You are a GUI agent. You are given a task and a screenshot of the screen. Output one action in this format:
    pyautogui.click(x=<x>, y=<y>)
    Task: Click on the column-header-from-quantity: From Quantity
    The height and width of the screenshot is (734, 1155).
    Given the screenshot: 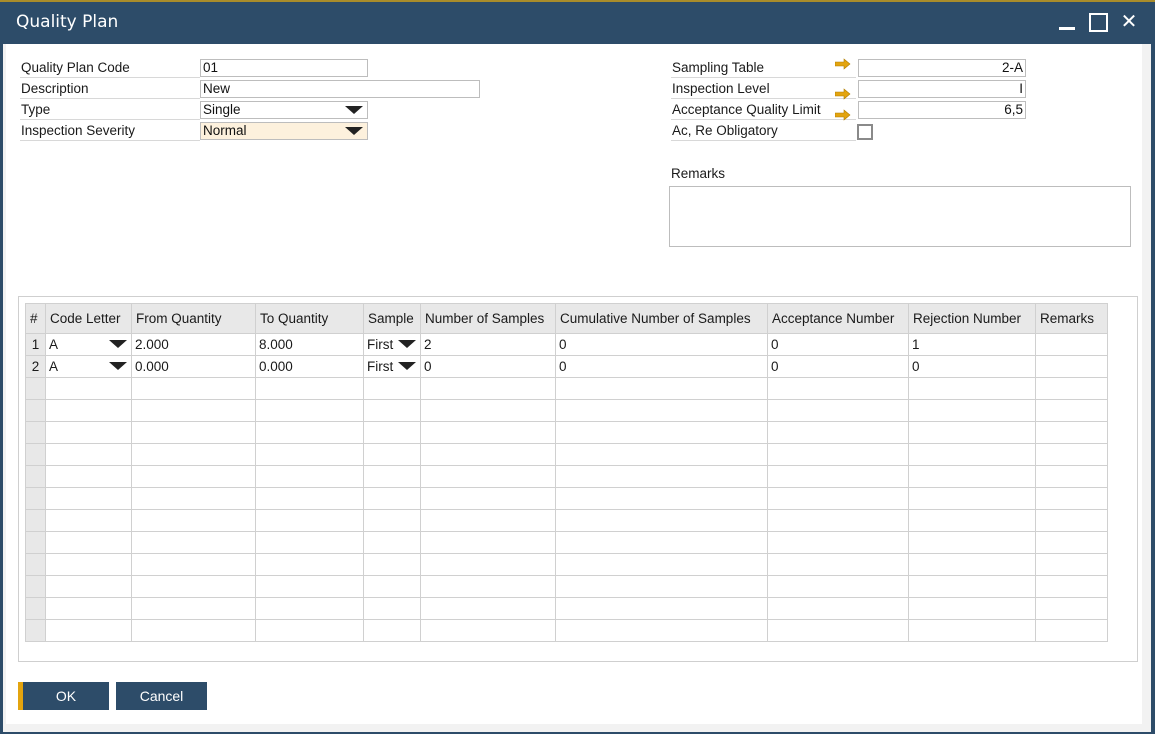 What is the action you would take?
    pyautogui.click(x=193, y=318)
    